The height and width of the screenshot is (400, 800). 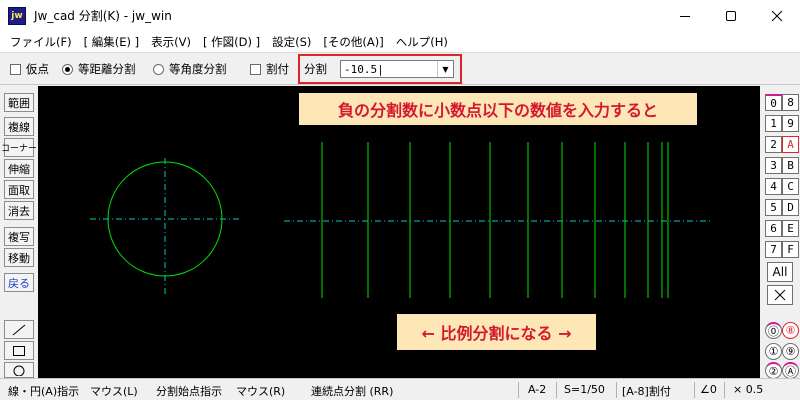 What do you see at coordinates (107, 69) in the screenshot?
I see `equal-distance-label: 等距離分割` at bounding box center [107, 69].